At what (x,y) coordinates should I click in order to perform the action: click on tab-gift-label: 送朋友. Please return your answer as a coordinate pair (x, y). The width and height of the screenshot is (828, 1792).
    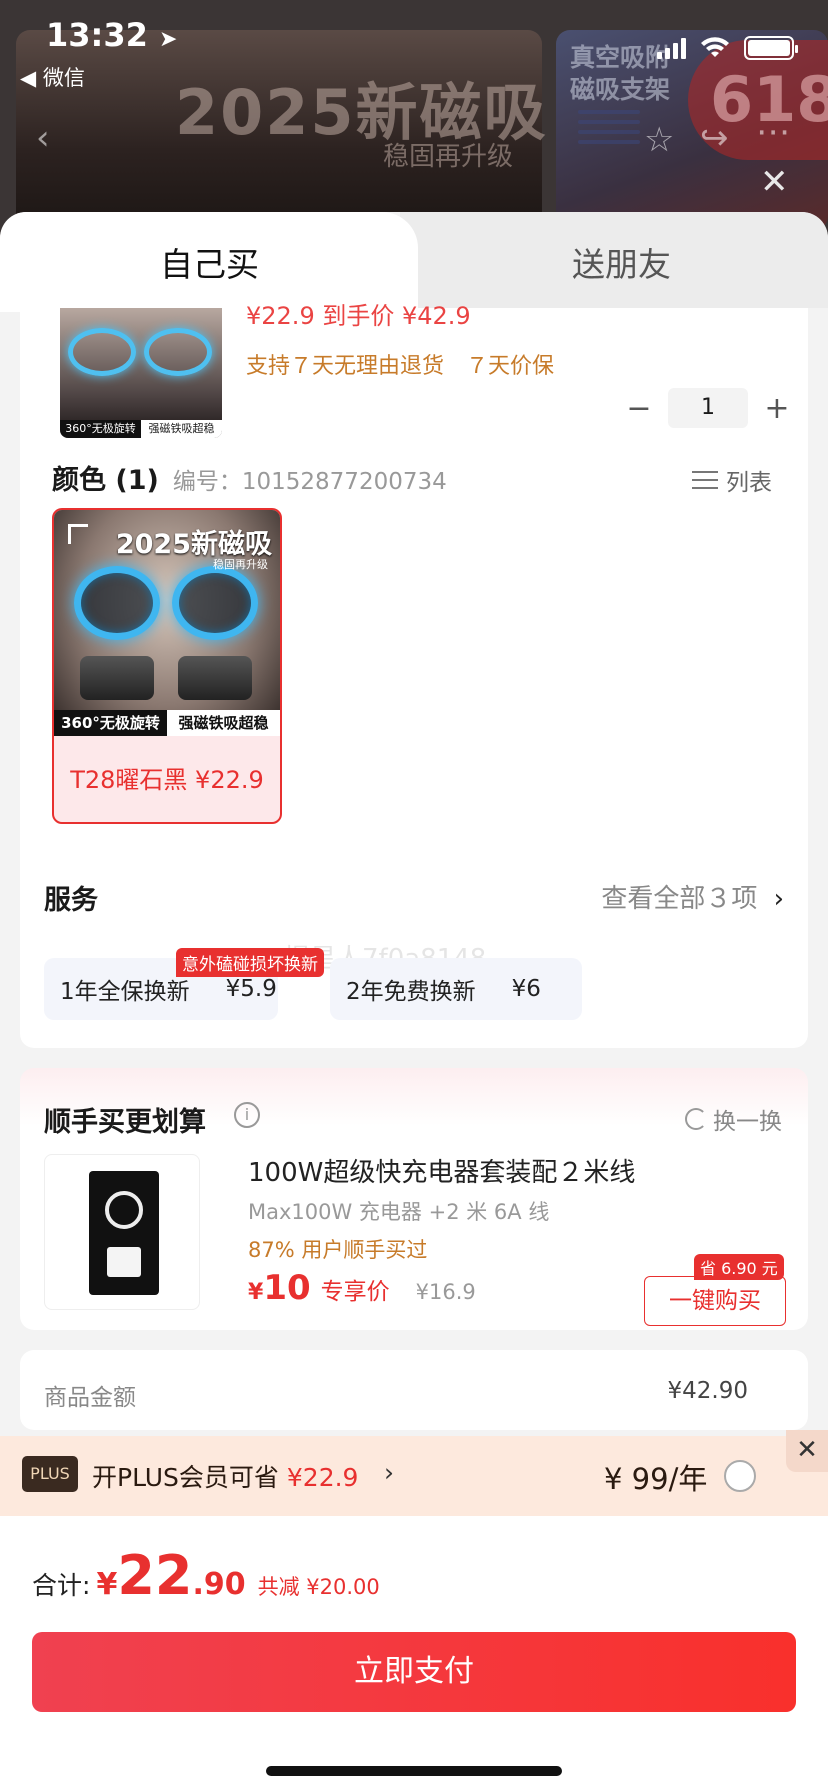
    Looking at the image, I should click on (621, 262).